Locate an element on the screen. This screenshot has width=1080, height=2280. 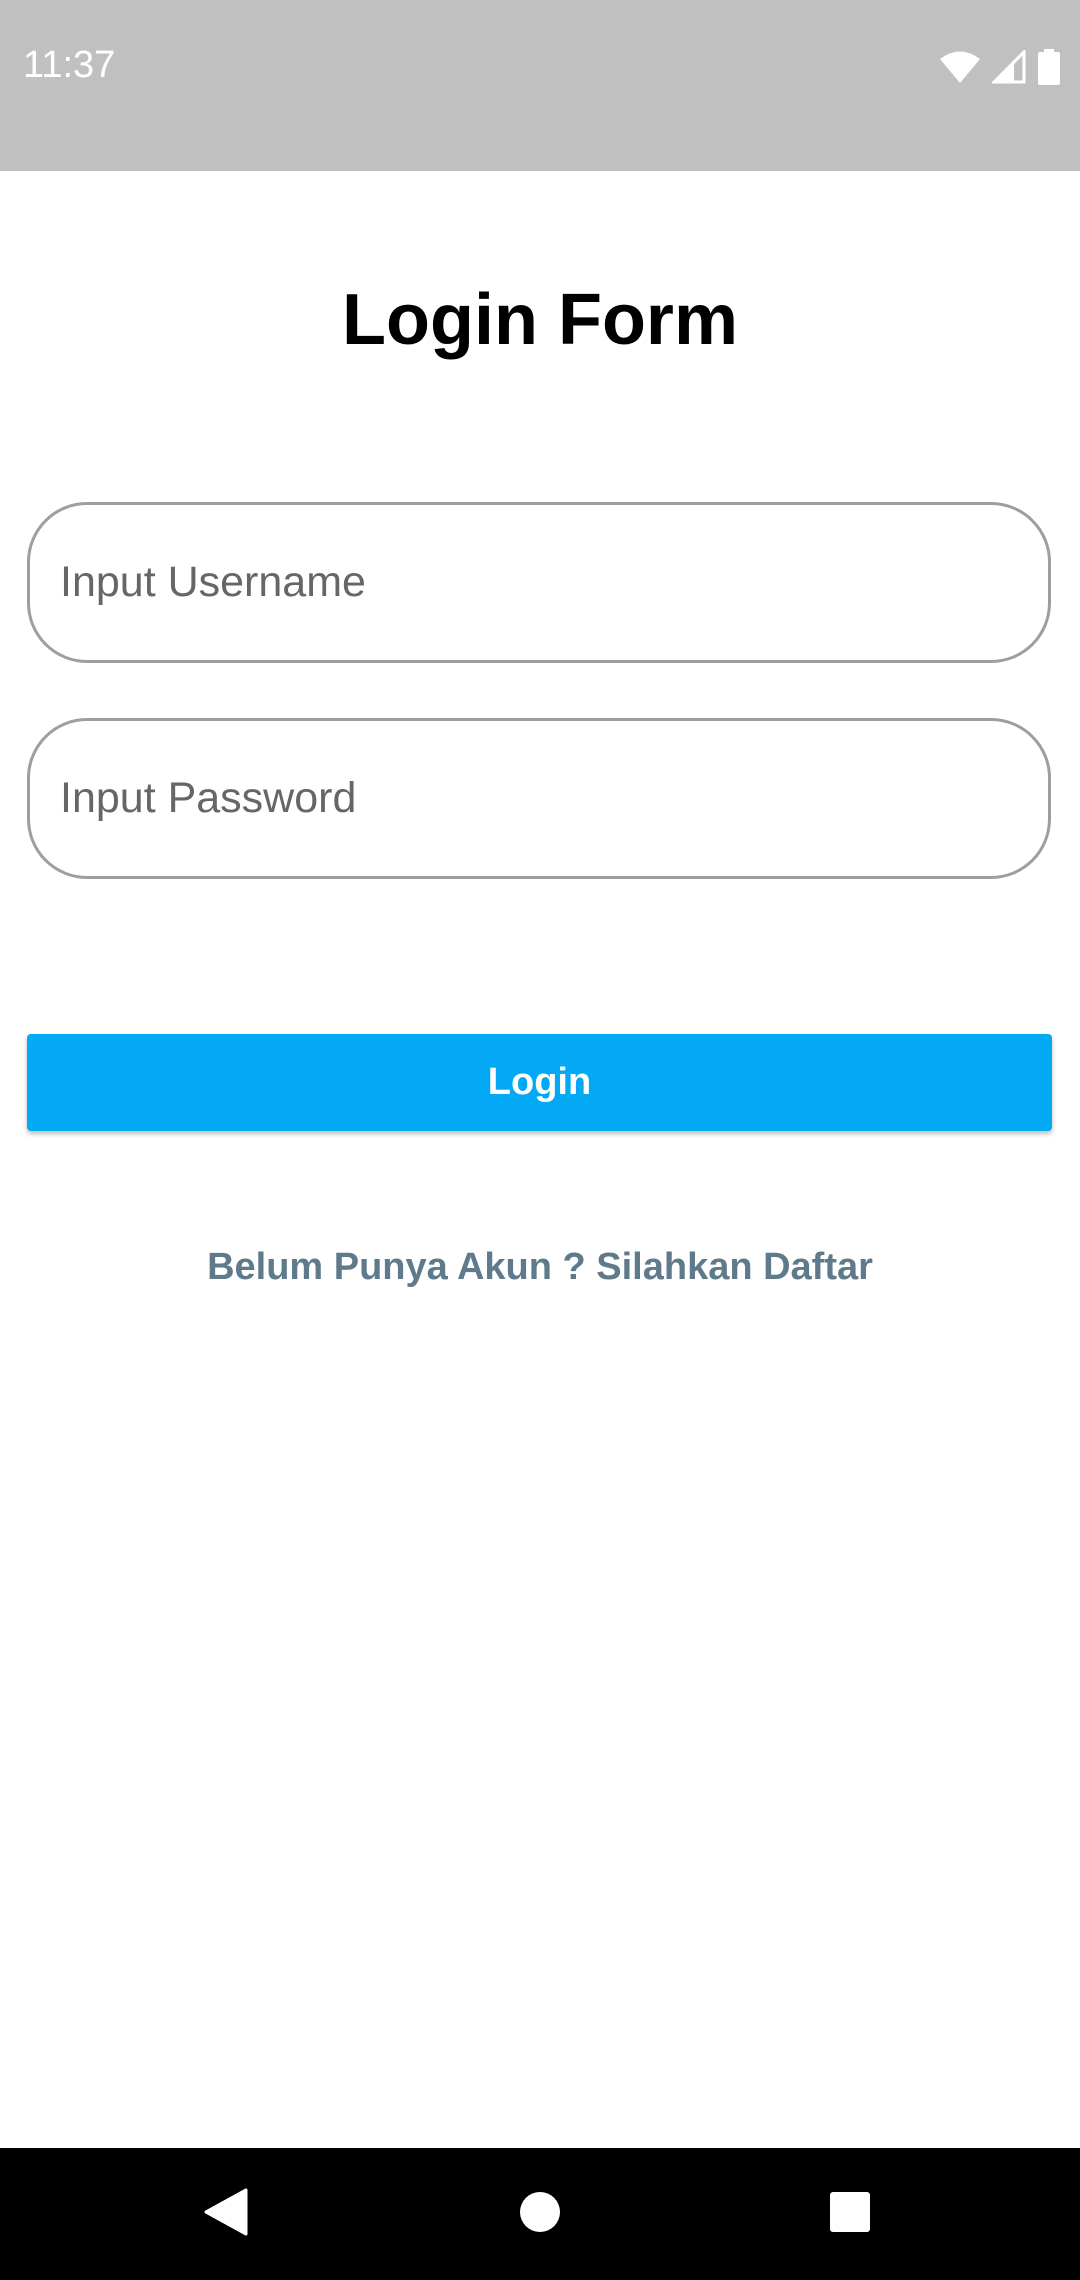
username-input is located at coordinates (539, 582).